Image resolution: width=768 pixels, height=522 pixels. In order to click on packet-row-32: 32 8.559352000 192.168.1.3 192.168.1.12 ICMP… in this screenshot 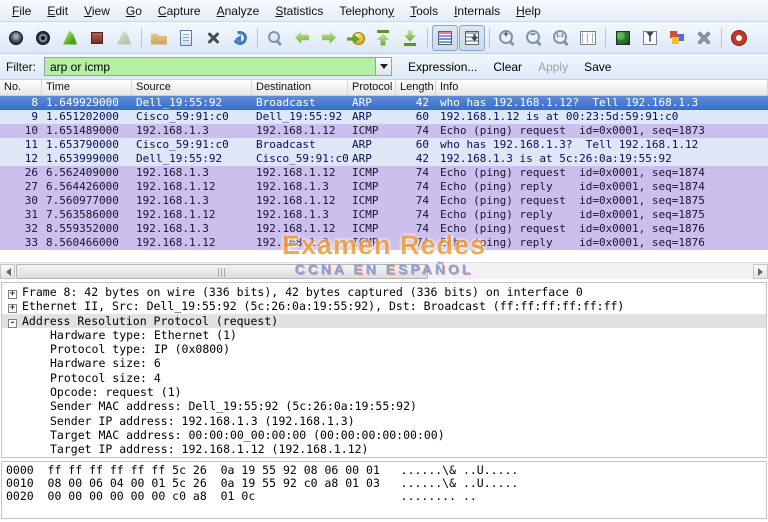, I will do `click(384, 229)`.